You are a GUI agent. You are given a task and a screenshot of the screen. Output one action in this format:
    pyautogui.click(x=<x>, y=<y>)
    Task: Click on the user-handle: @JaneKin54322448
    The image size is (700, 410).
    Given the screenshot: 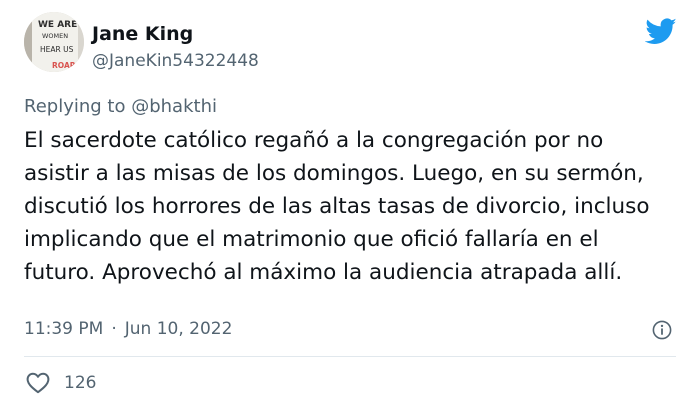 What is the action you would take?
    pyautogui.click(x=175, y=61)
    